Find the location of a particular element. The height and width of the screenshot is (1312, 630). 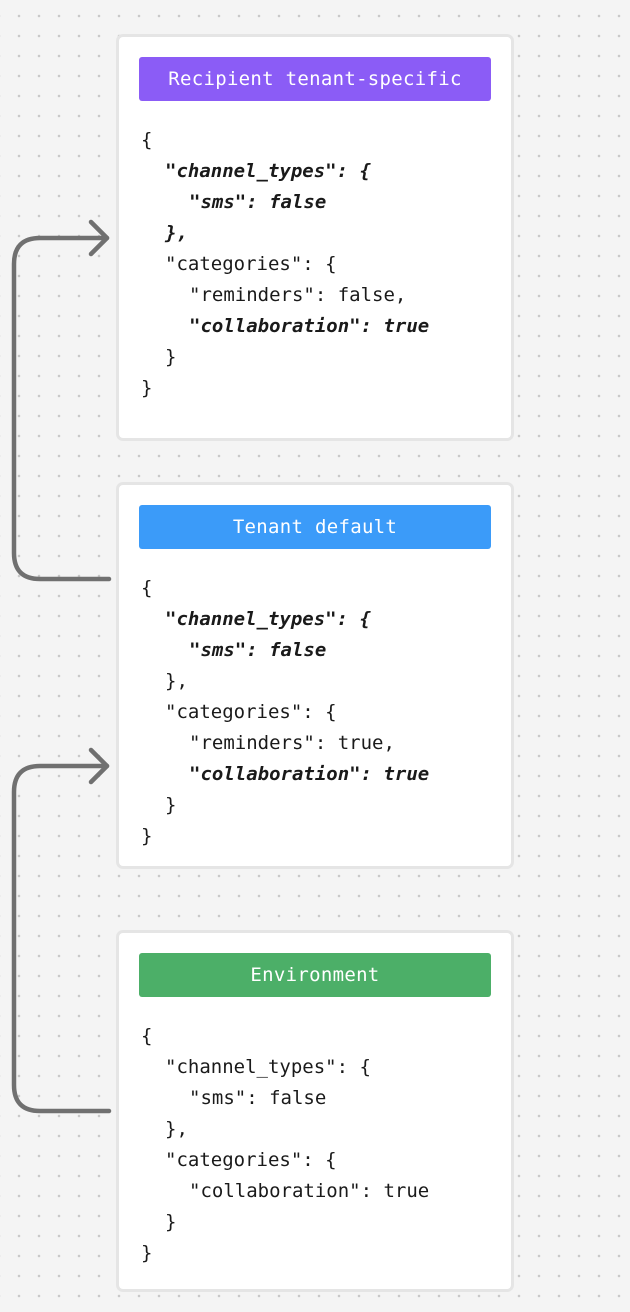

environment-header: Environment is located at coordinates (315, 975).